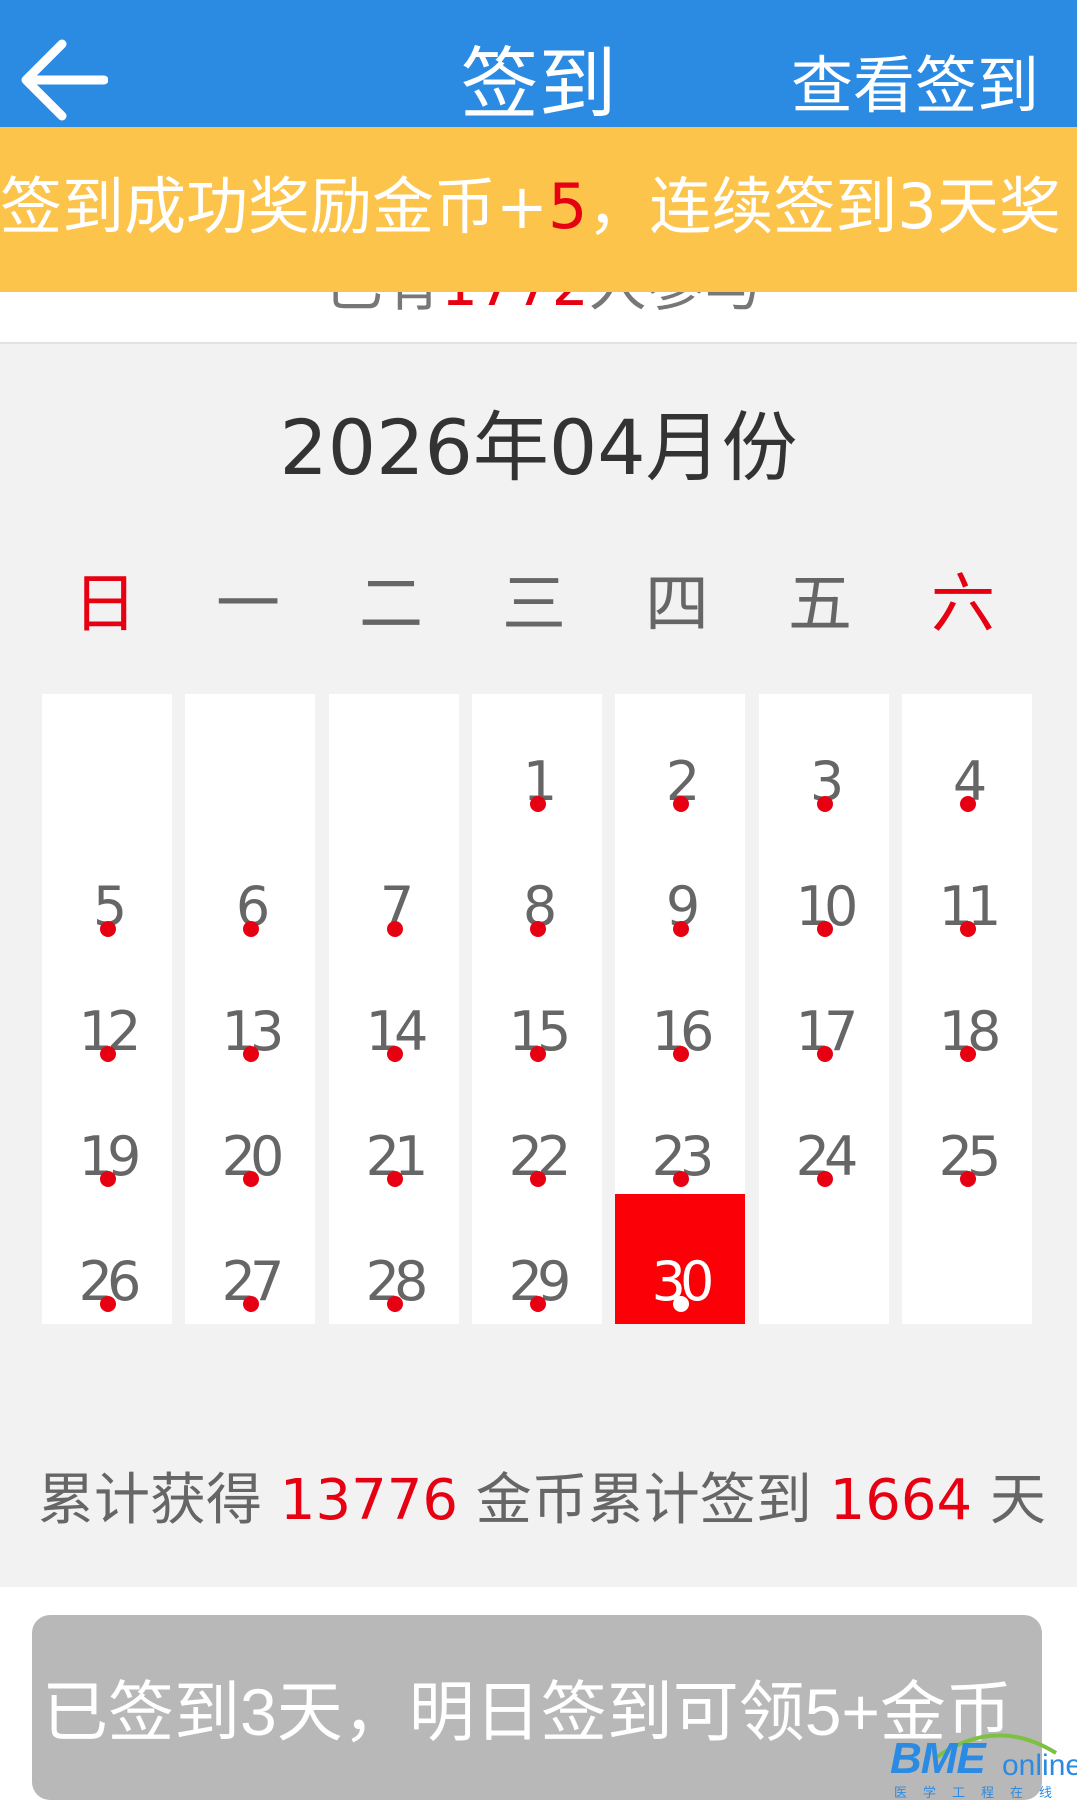  What do you see at coordinates (107, 884) in the screenshot?
I see `calendar-day: 5` at bounding box center [107, 884].